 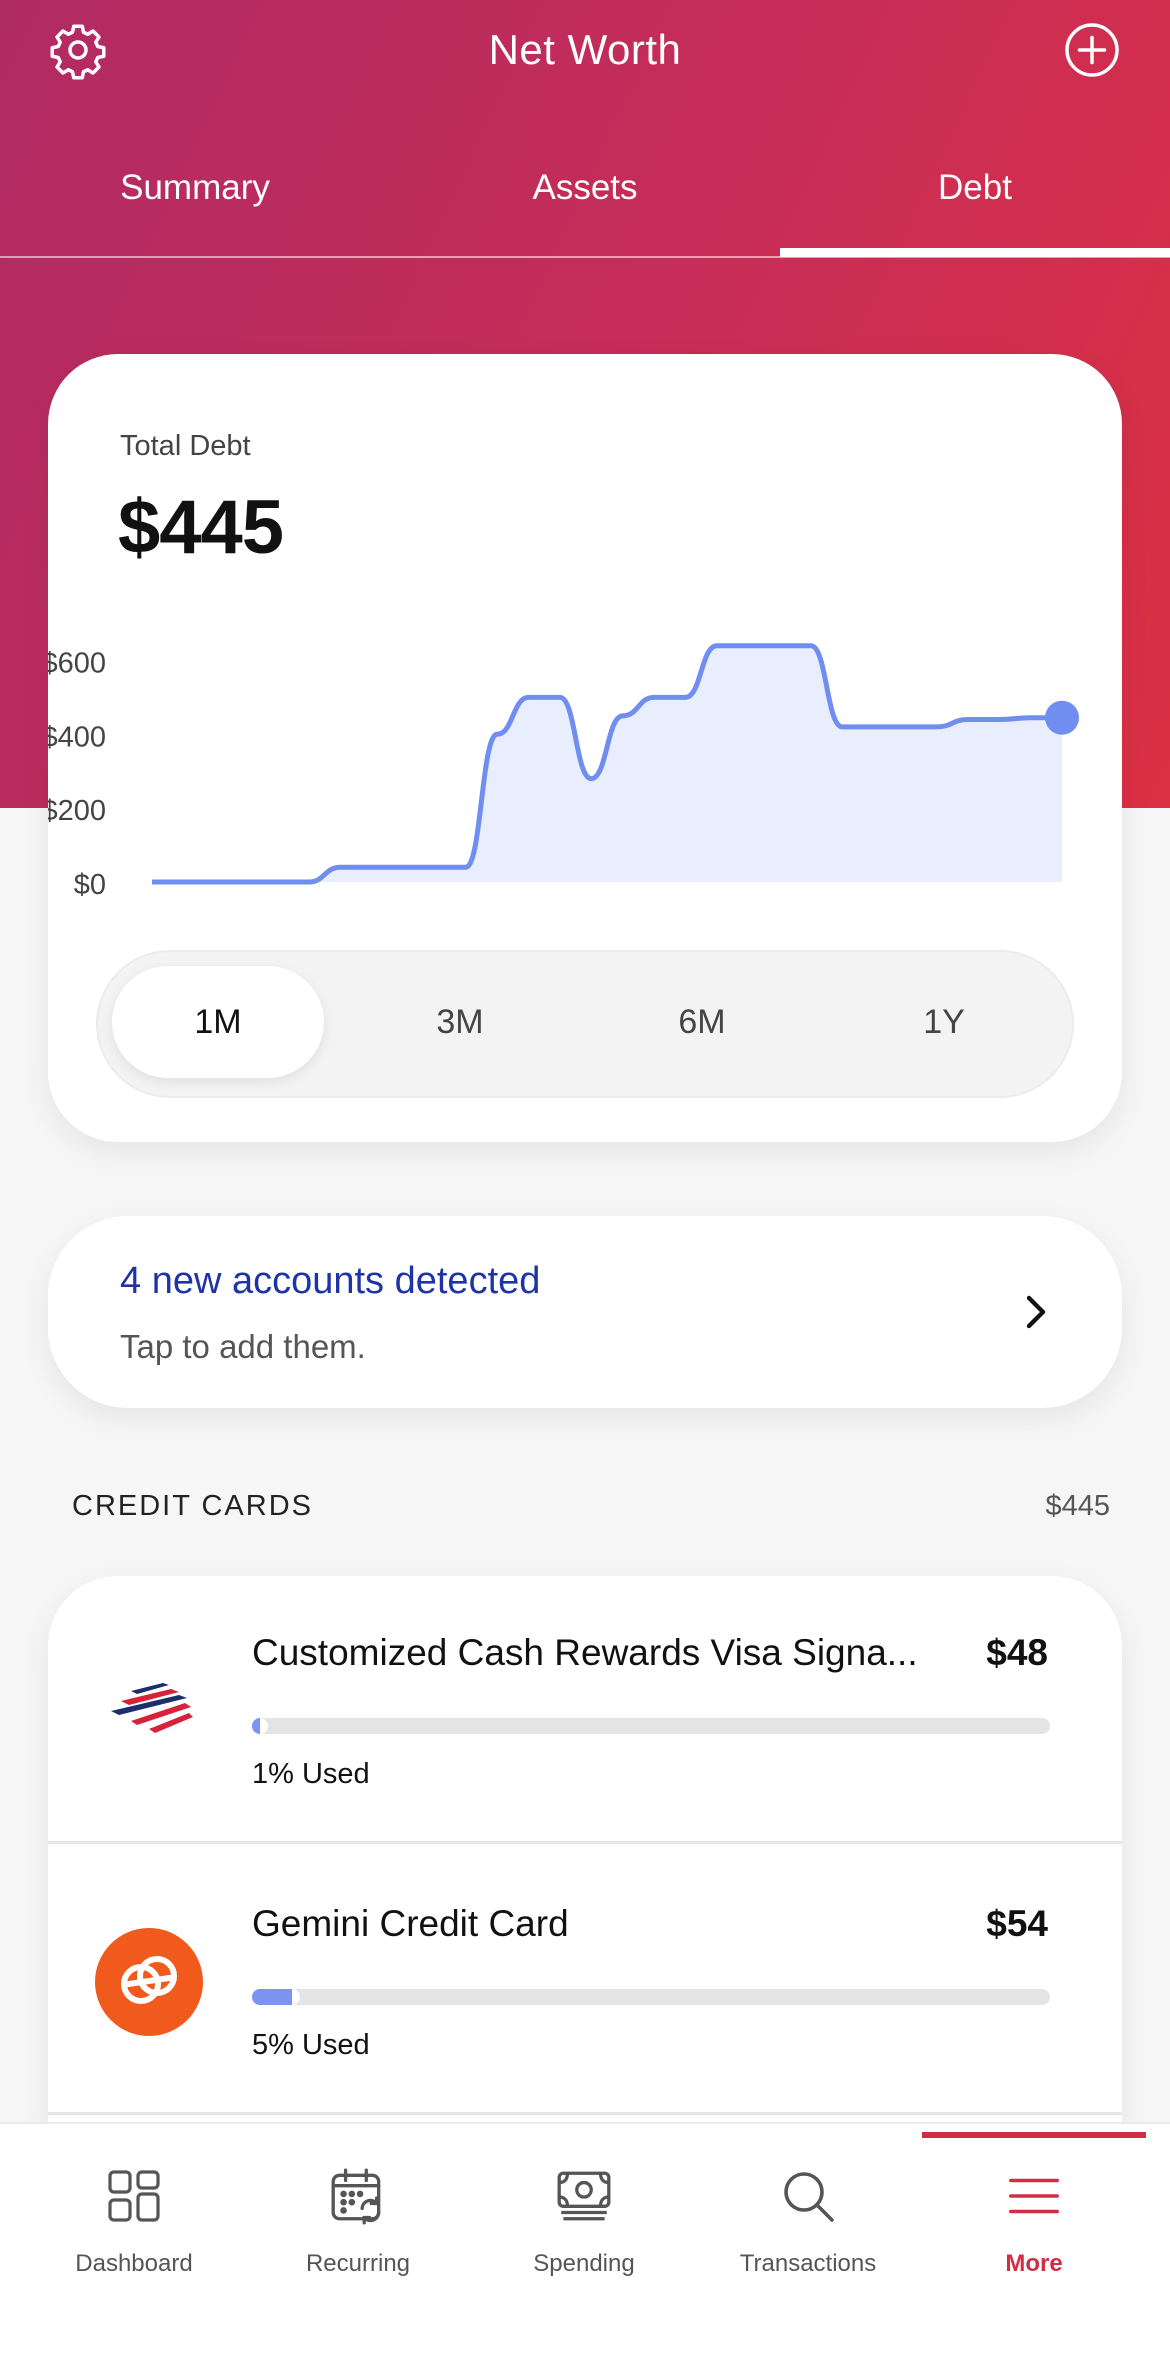 I want to click on nav-recurring: Recurring, so click(x=358, y=2224).